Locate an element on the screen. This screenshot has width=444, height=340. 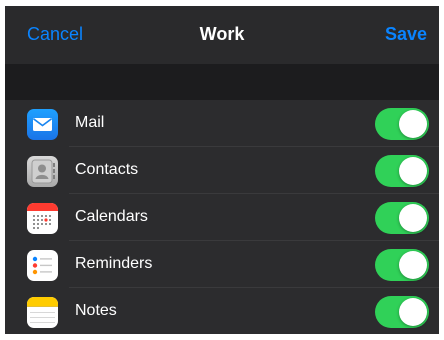
contacts-toggle is located at coordinates (402, 171).